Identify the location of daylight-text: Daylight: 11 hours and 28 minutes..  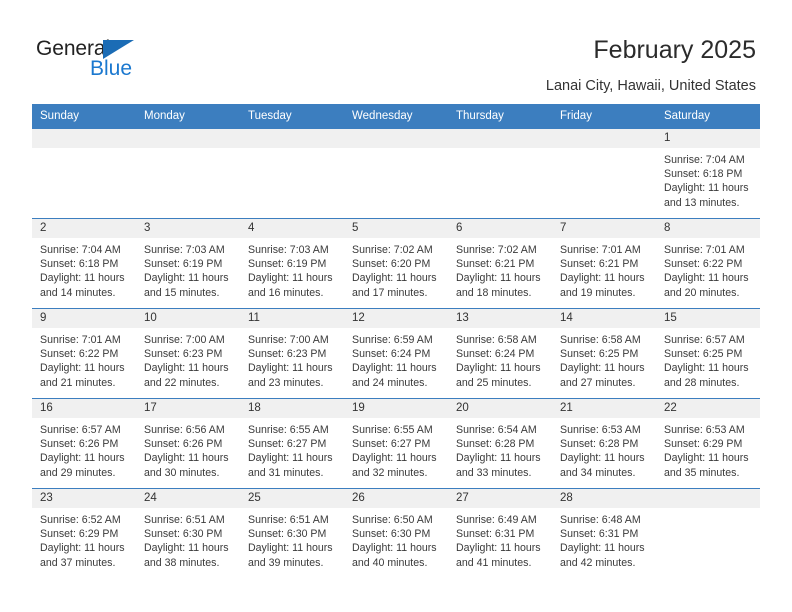
(706, 375).